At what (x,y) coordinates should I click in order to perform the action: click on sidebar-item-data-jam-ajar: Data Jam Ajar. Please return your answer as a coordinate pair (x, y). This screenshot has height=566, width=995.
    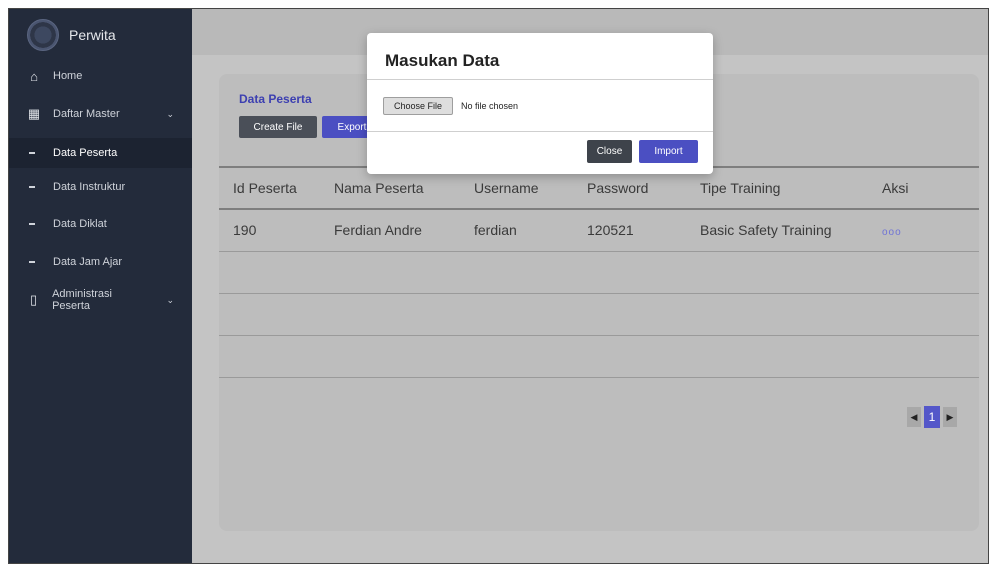
    Looking at the image, I should click on (100, 262).